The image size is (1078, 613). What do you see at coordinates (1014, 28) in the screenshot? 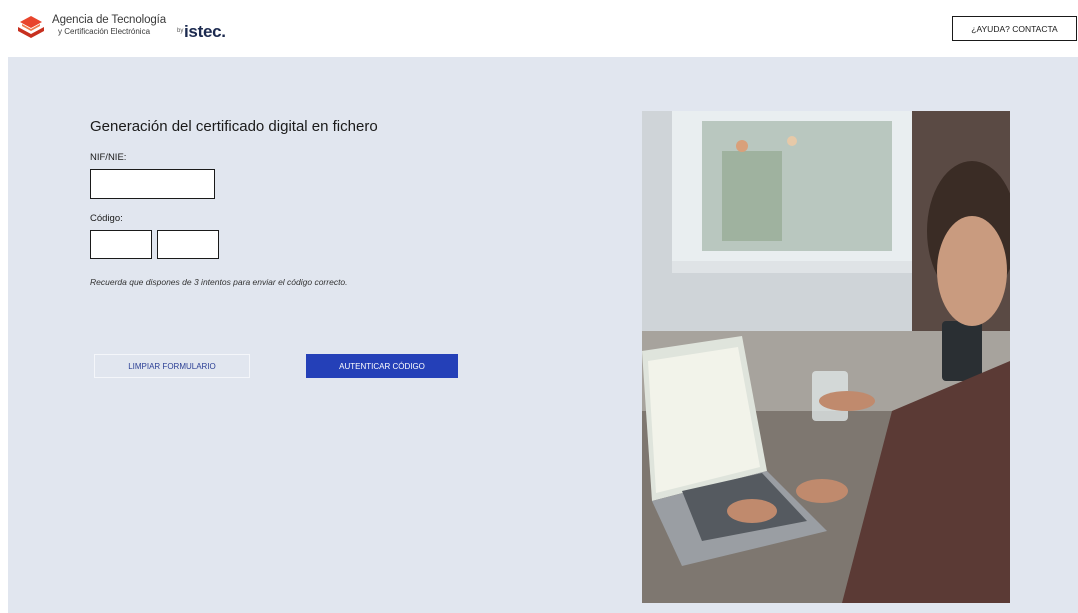
I see `help-contact-button: ¿AYUDA? CONTACTA` at bounding box center [1014, 28].